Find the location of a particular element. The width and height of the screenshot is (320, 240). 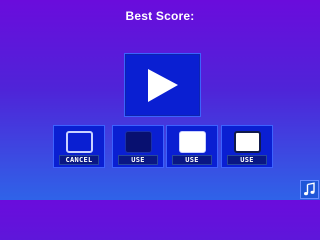

option-white: USE is located at coordinates (192, 146).